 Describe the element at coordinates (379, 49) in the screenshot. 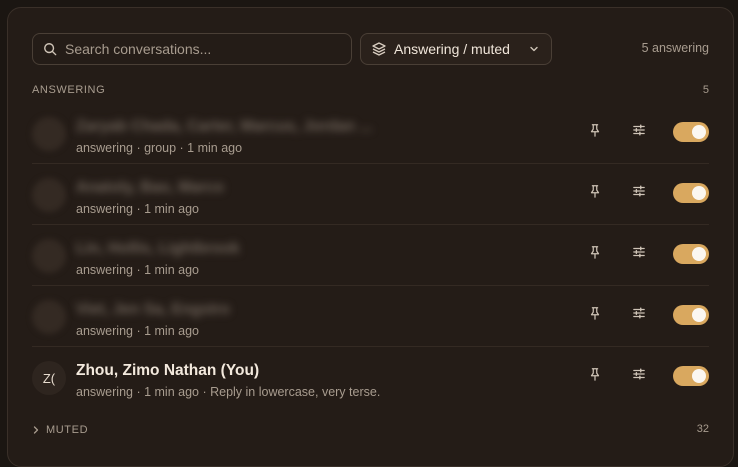

I see `layers-icon` at that location.